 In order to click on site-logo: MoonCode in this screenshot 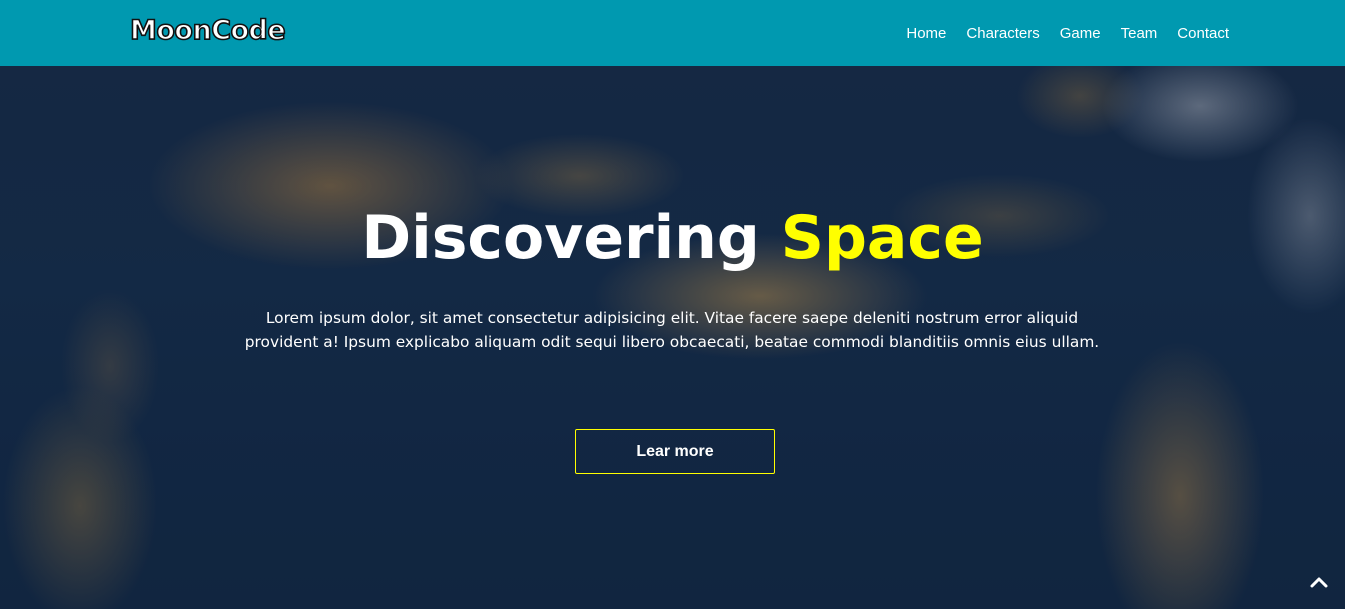, I will do `click(207, 31)`.